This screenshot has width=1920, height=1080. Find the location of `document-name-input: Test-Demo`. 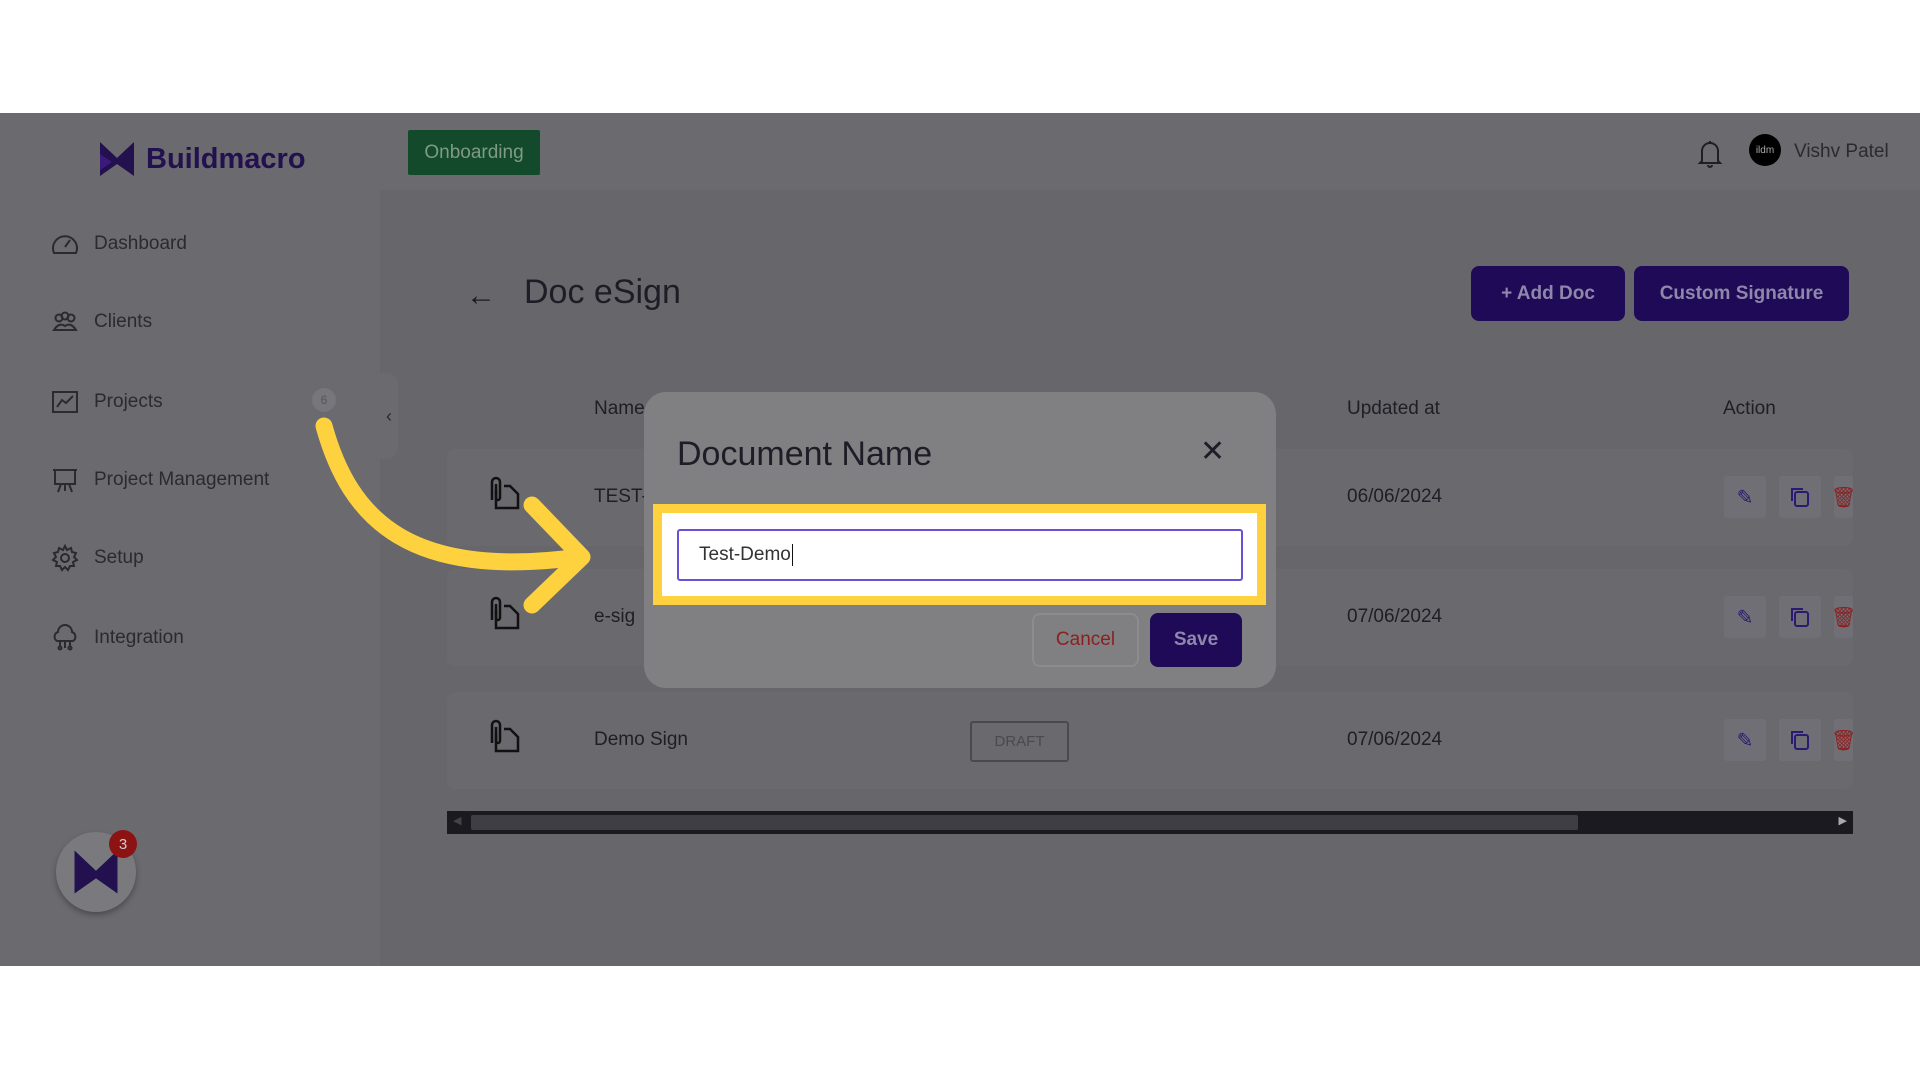

document-name-input: Test-Demo is located at coordinates (960, 555).